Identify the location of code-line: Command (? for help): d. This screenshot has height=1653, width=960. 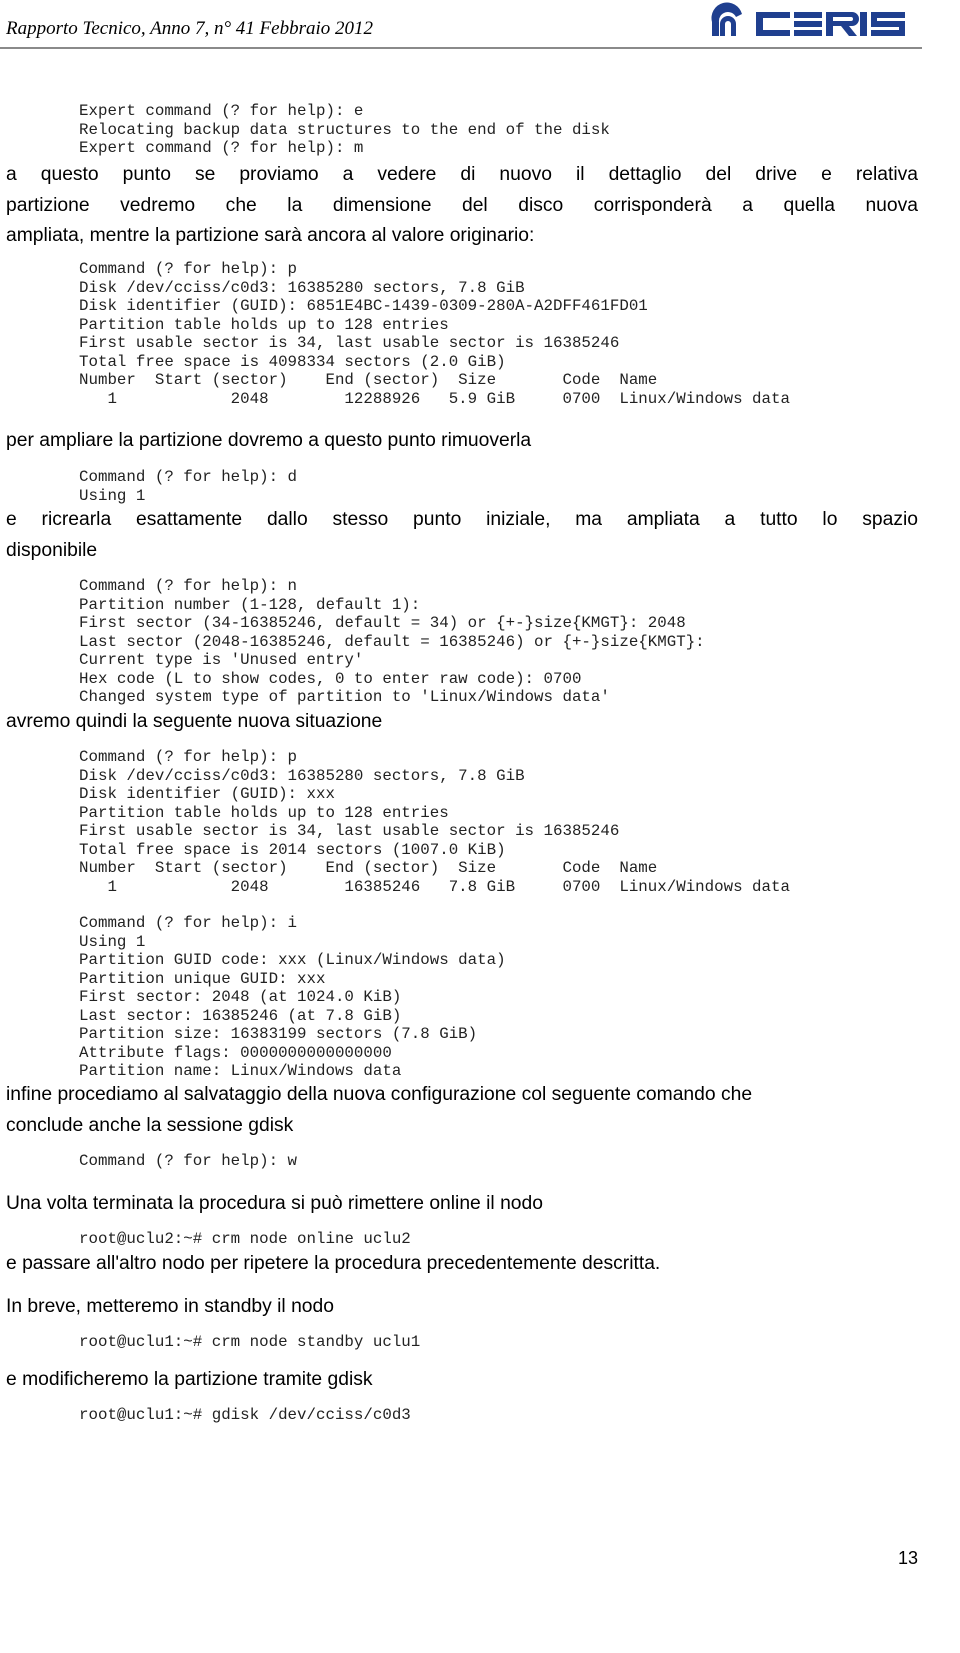
(188, 477).